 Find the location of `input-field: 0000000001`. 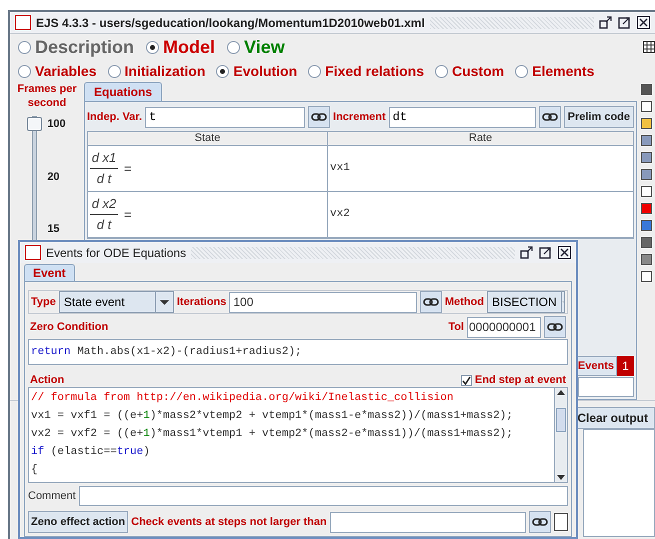

input-field: 0000000001 is located at coordinates (504, 327).